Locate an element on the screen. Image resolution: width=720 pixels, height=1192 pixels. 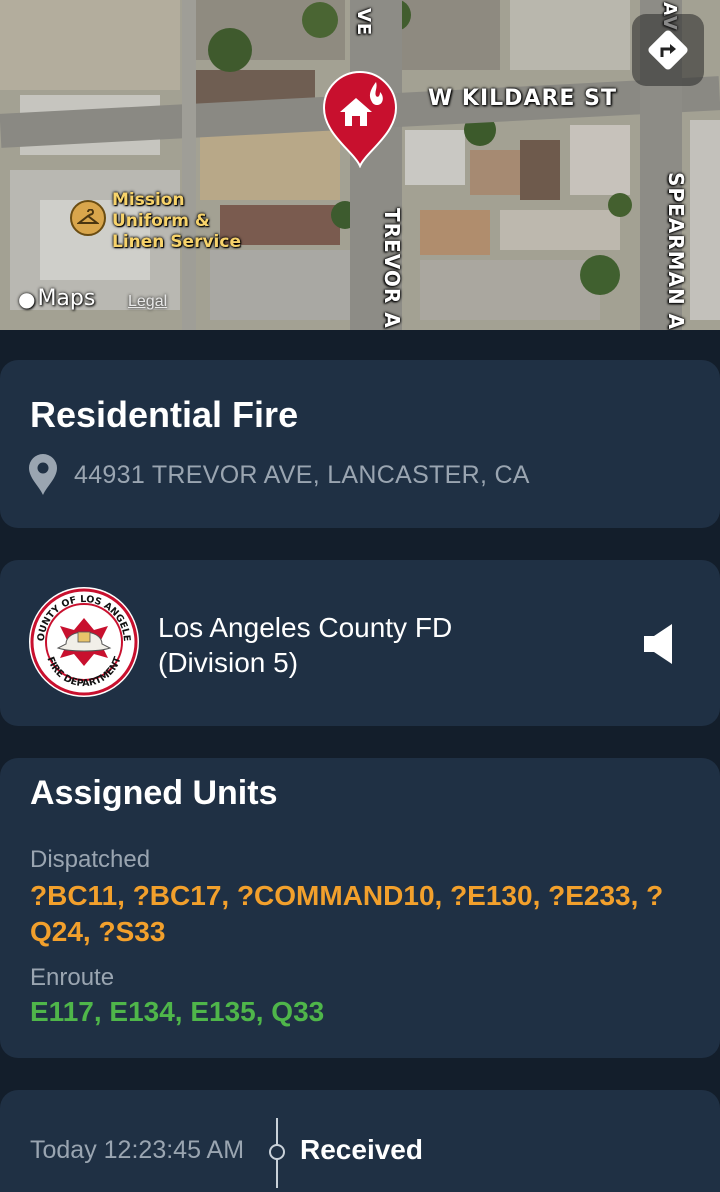
street-label-spearman: SPEARMAN A is located at coordinates (676, 251).